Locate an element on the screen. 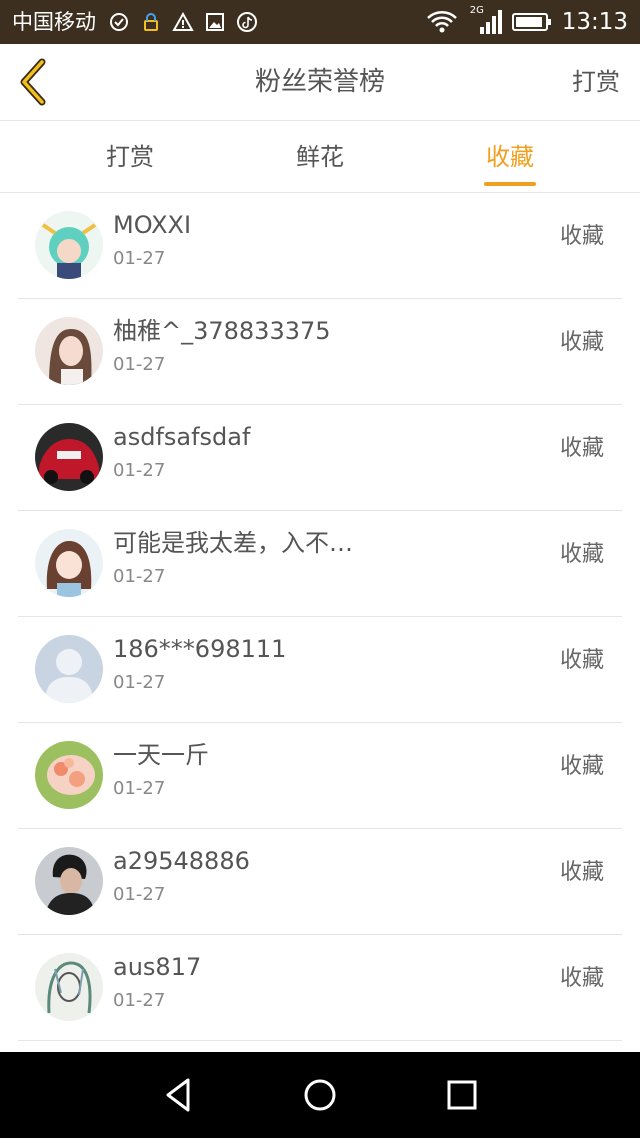 The image size is (640, 1138). status-bar: 中国移动 2G 13:13 is located at coordinates (320, 22).